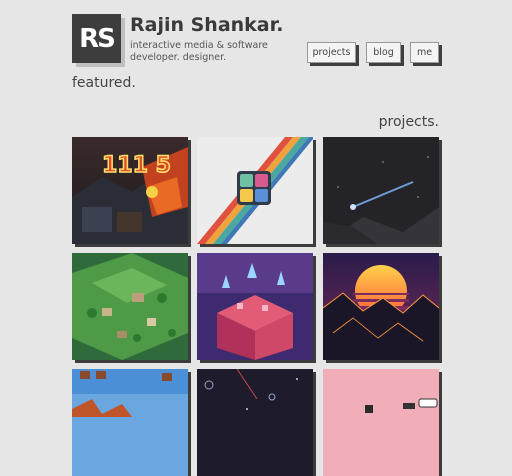 The height and width of the screenshot is (476, 512). I want to click on action-game-thumbnail: 111 5, so click(130, 190).